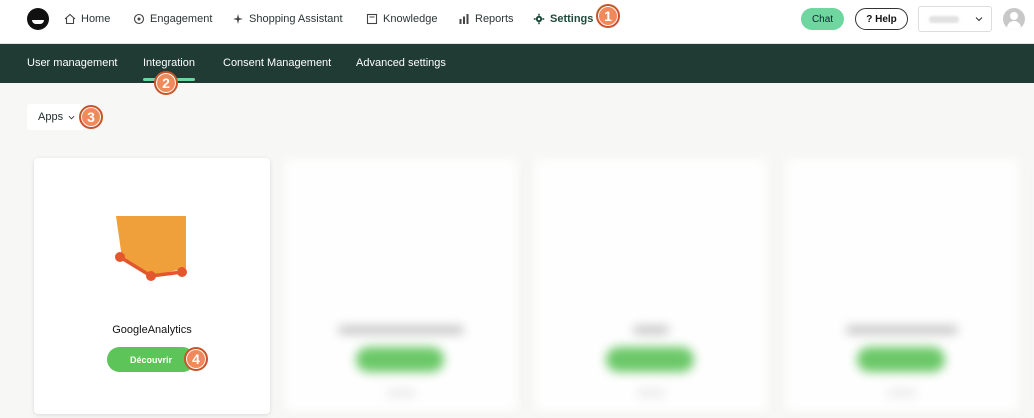 Image resolution: width=1034 pixels, height=418 pixels. What do you see at coordinates (72, 63) in the screenshot?
I see `tab-user-management: User management` at bounding box center [72, 63].